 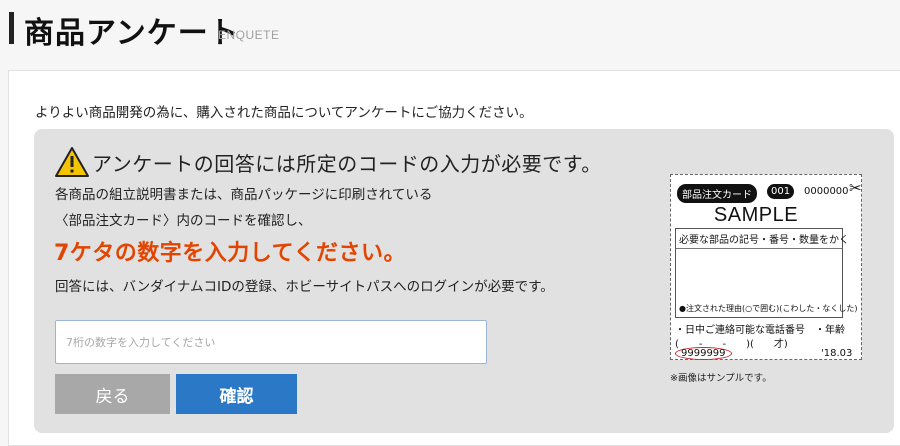 I want to click on title-accent-bar, so click(x=11, y=28).